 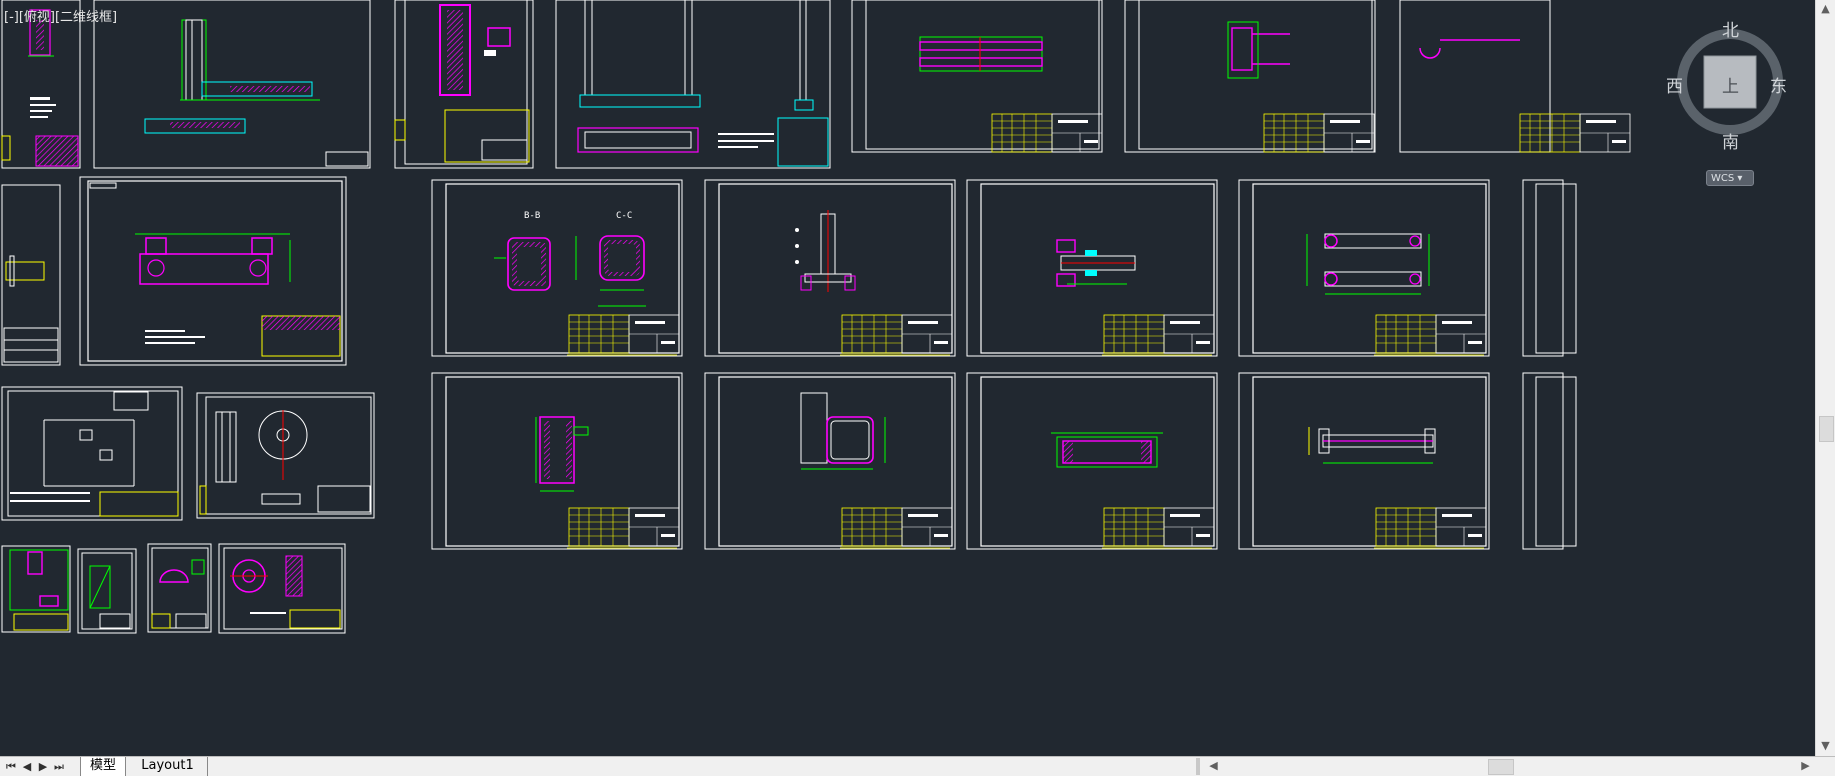 I want to click on next-tab-icon: ▶, so click(x=43, y=766).